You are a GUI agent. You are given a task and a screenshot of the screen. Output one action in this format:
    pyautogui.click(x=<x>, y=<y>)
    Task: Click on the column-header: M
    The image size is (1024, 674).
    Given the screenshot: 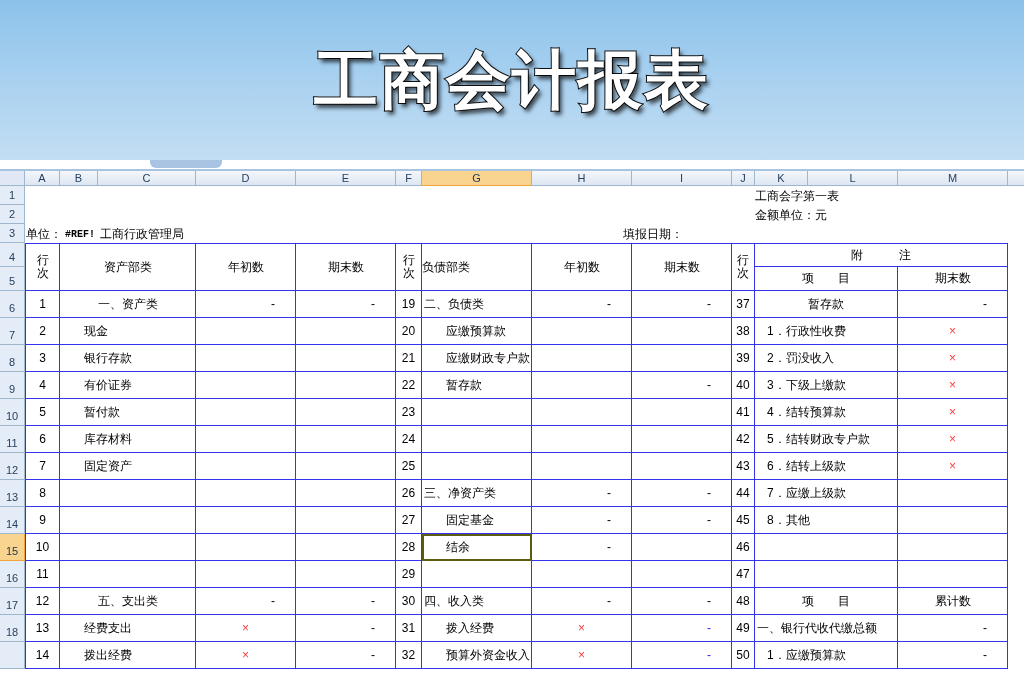 What is the action you would take?
    pyautogui.click(x=953, y=178)
    